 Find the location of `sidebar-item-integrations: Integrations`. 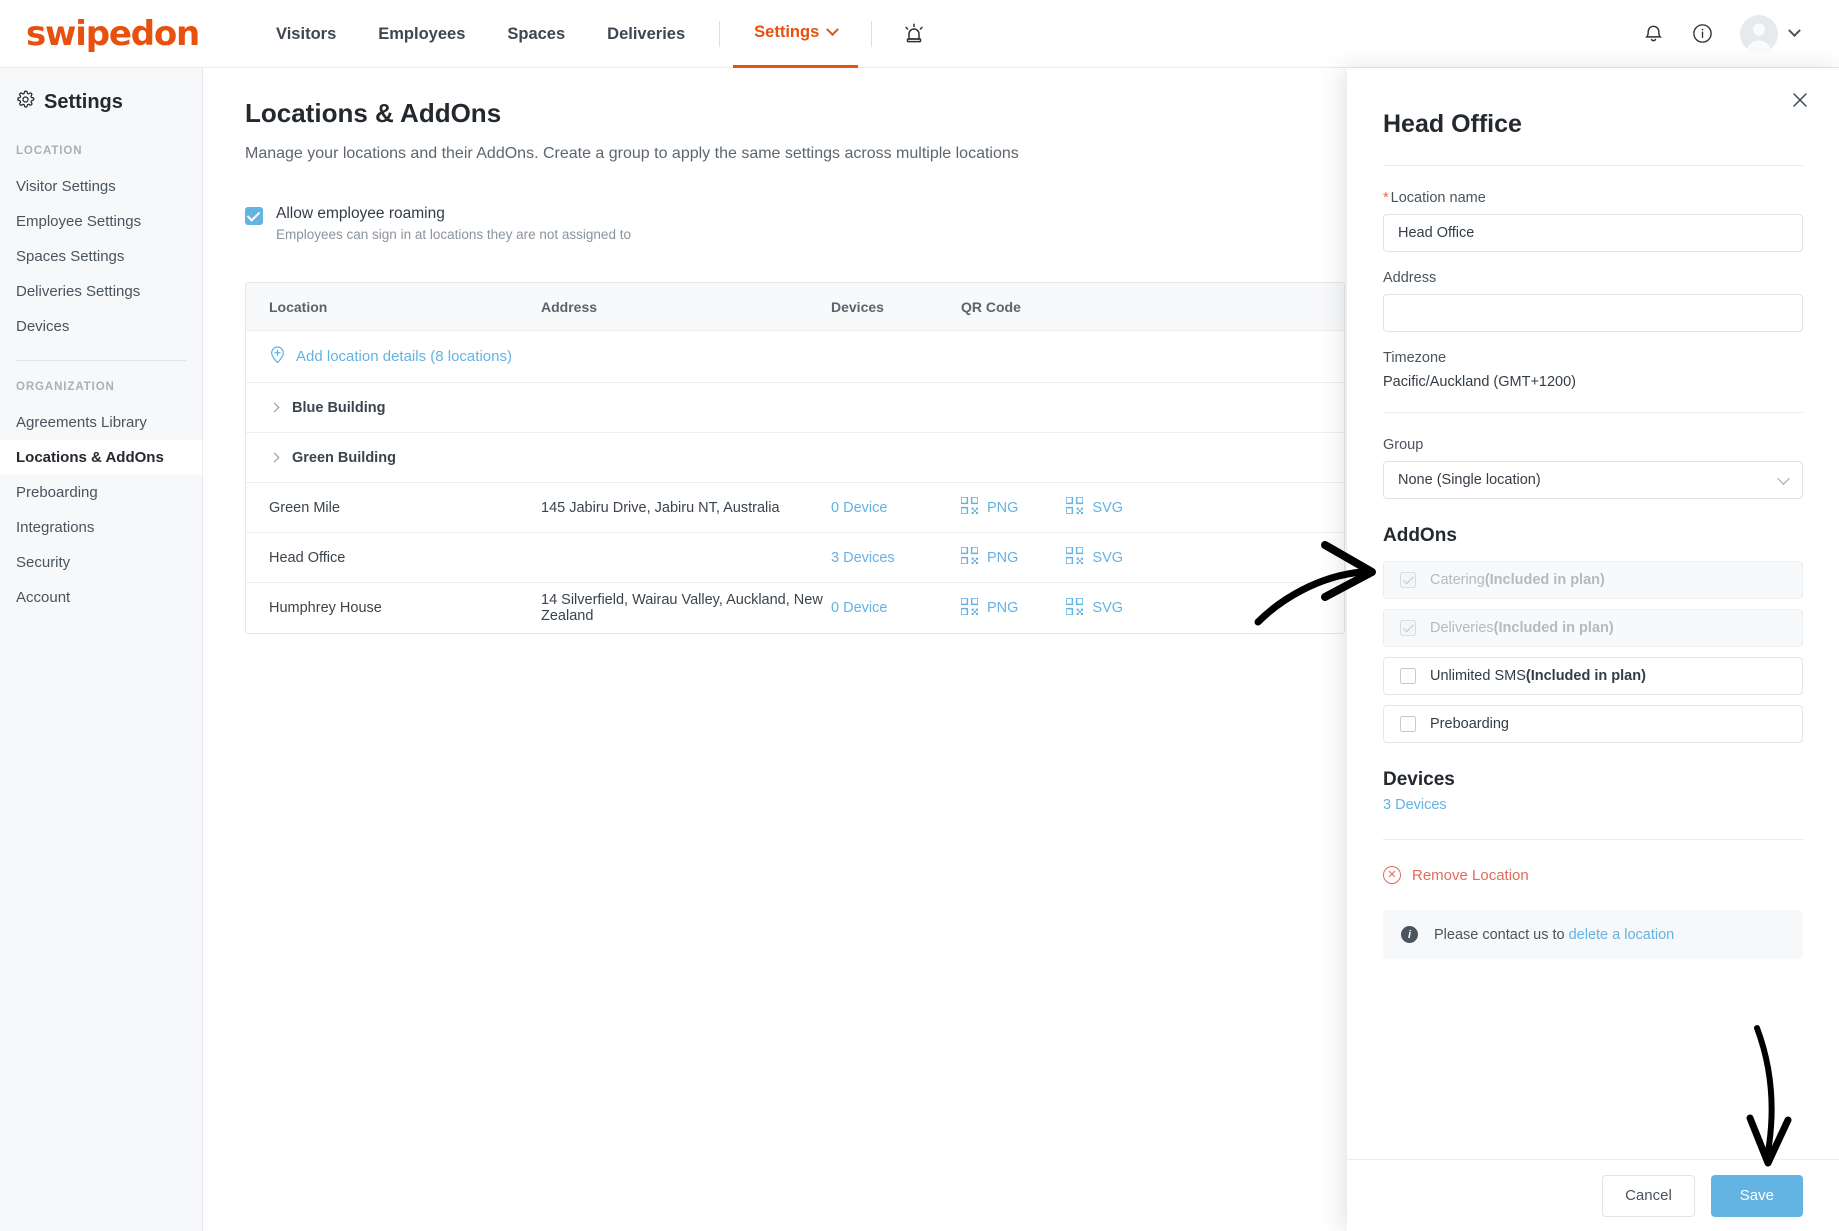

sidebar-item-integrations: Integrations is located at coordinates (101, 527).